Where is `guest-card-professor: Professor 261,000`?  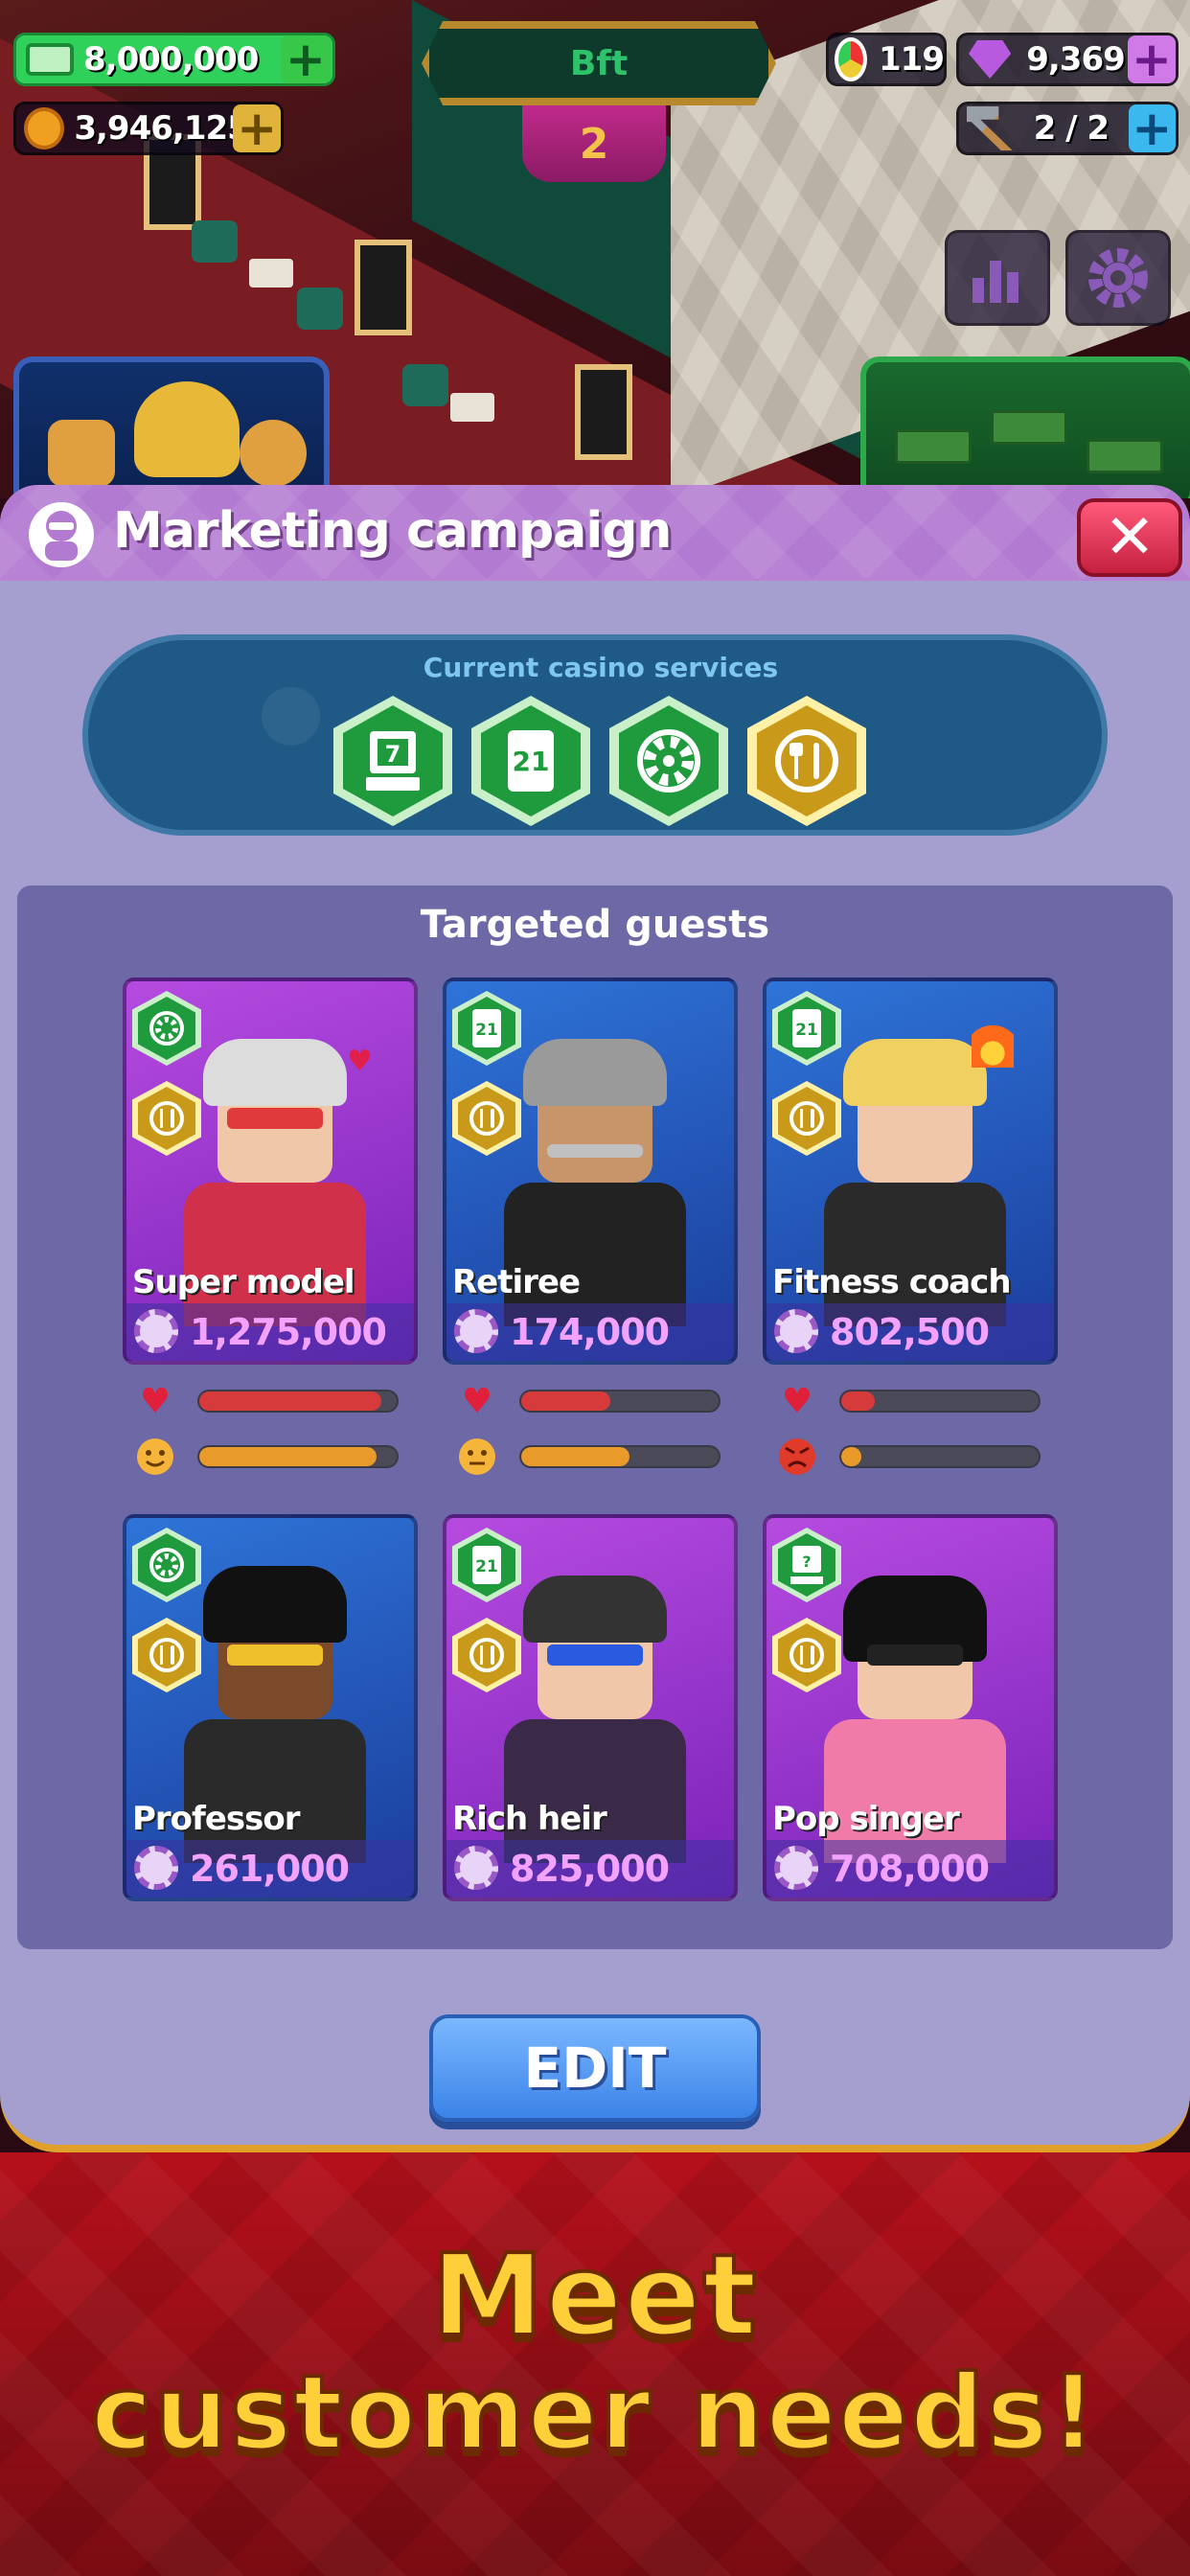 guest-card-professor: Professor 261,000 is located at coordinates (271, 1707).